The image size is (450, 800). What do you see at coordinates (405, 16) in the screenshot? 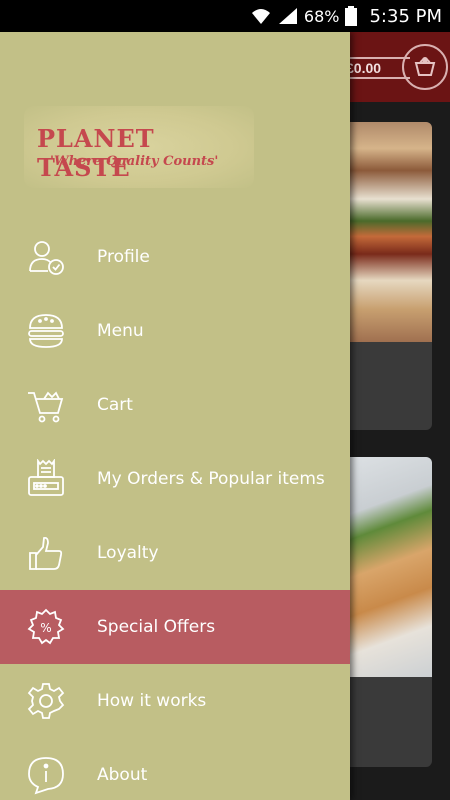
I see `clock: 5:35 PM` at bounding box center [405, 16].